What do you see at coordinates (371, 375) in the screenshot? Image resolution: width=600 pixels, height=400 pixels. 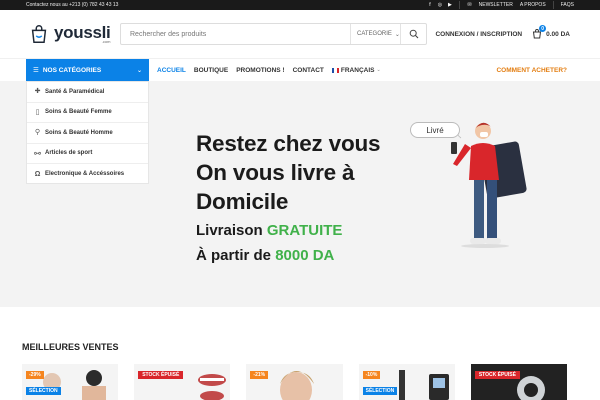 I see `discount-badge: -10%` at bounding box center [371, 375].